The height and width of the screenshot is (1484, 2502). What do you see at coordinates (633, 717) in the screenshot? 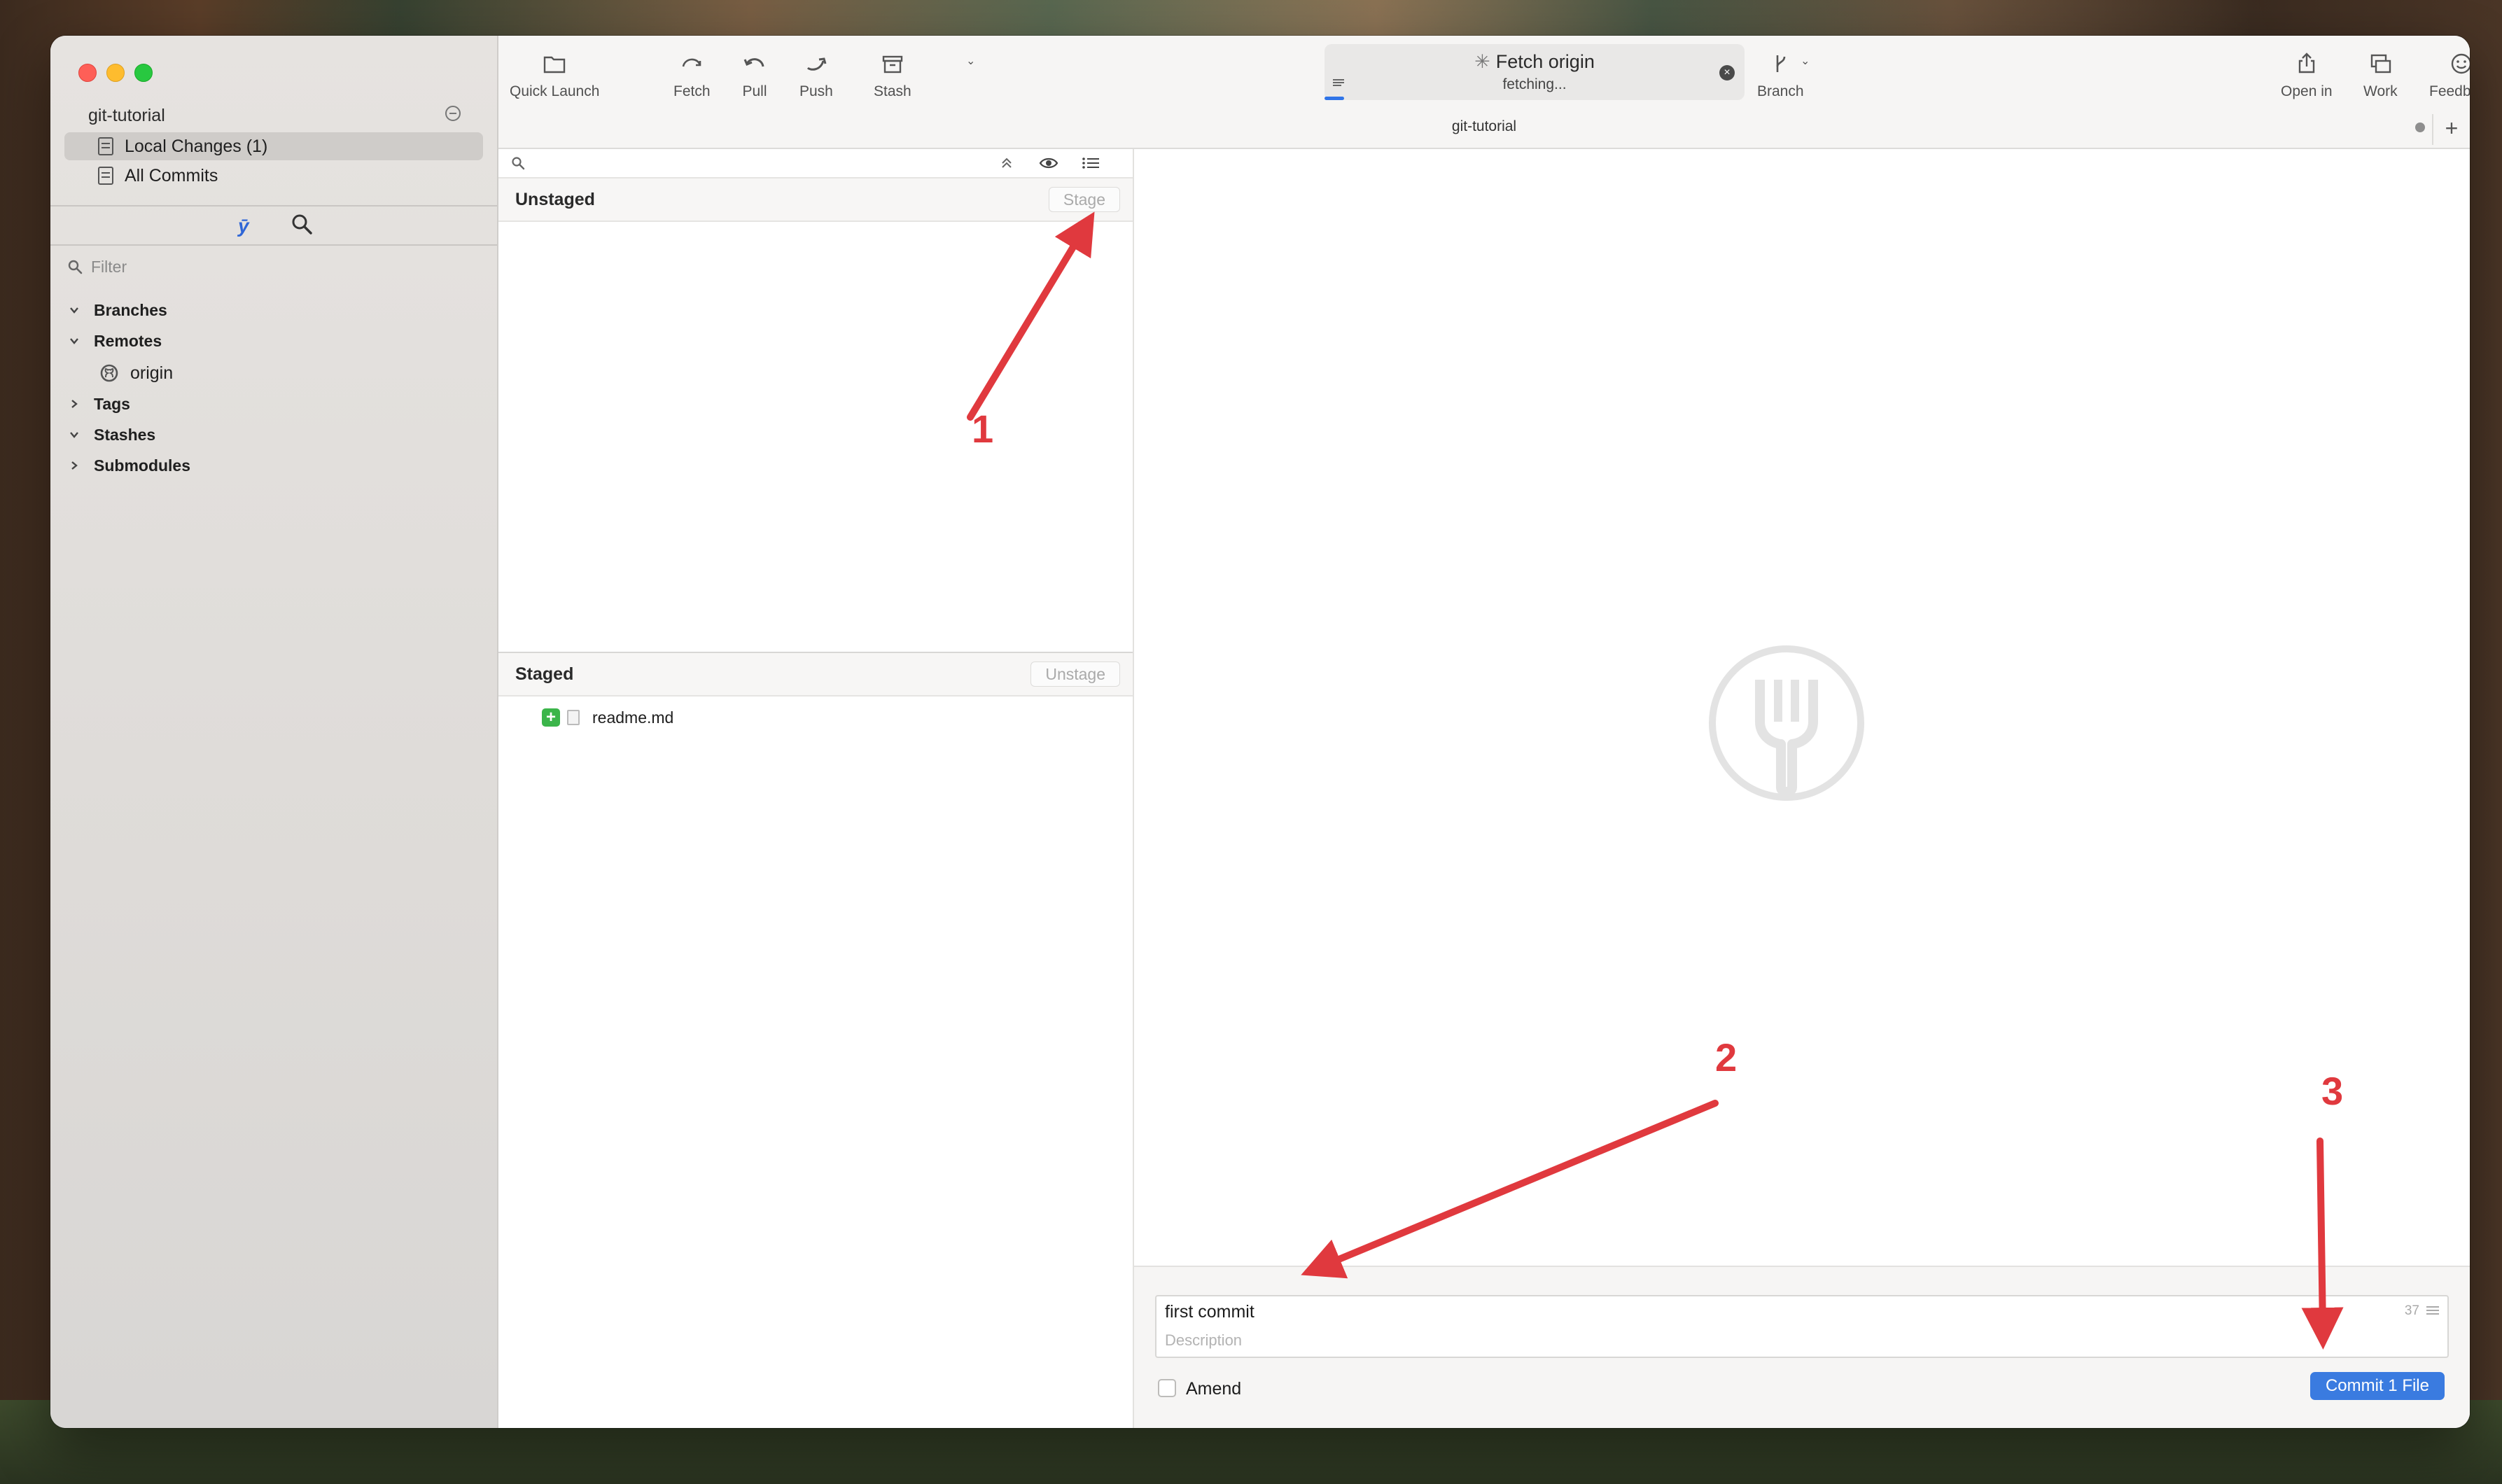
I see `file-name: readme.md` at bounding box center [633, 717].